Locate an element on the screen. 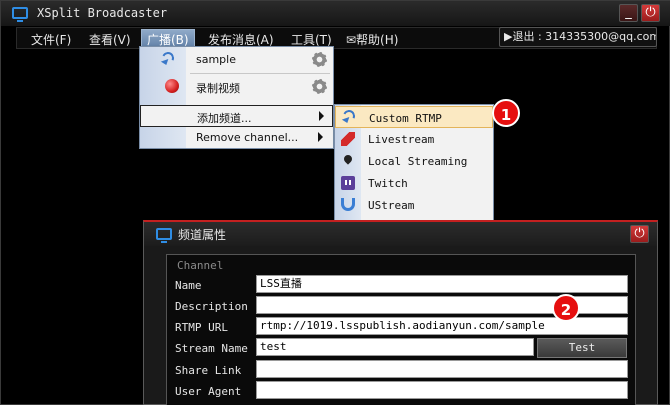 The image size is (670, 405). rtmp-url-label: RTMP URL is located at coordinates (201, 327).